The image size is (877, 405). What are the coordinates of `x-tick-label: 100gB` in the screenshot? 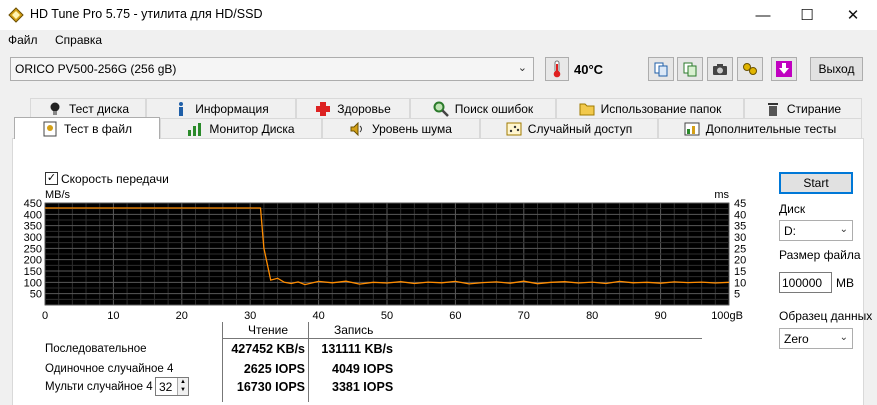 It's located at (727, 316).